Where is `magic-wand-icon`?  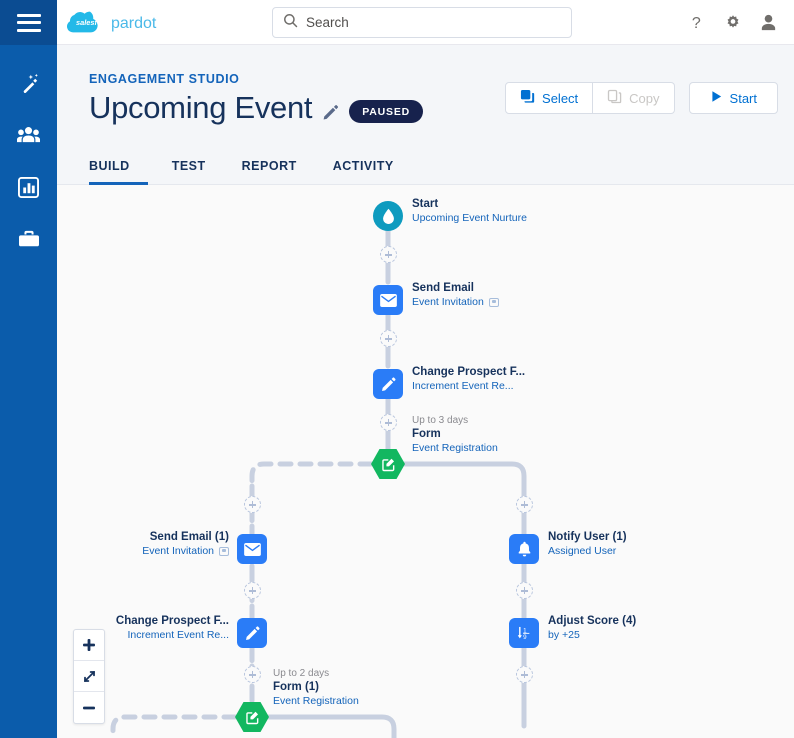
magic-wand-icon is located at coordinates (29, 83).